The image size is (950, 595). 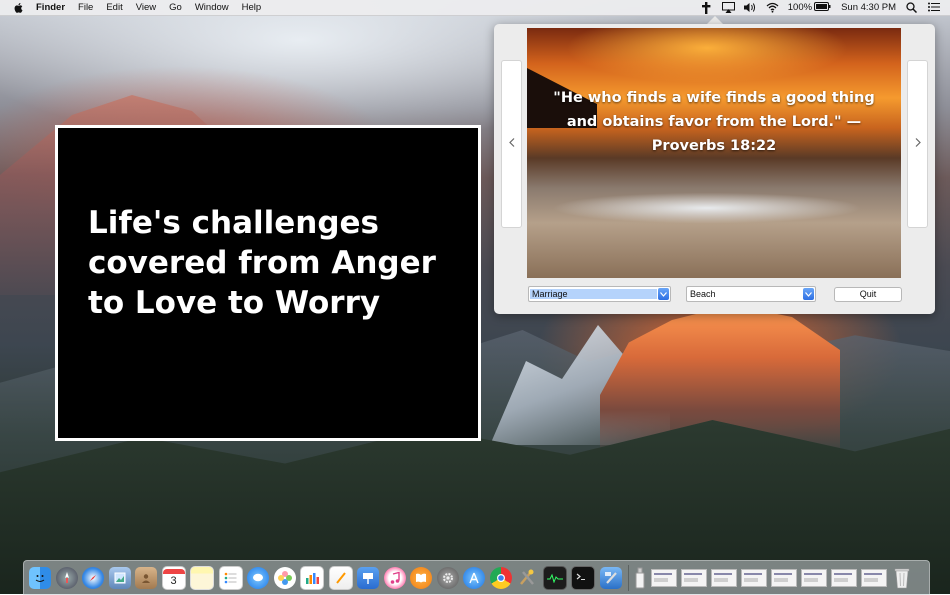 What do you see at coordinates (146, 7) in the screenshot?
I see `menu-view: View` at bounding box center [146, 7].